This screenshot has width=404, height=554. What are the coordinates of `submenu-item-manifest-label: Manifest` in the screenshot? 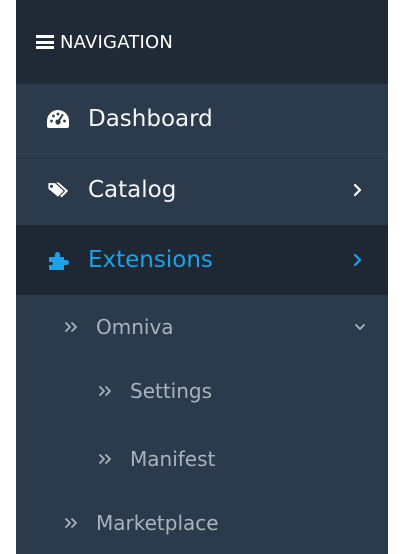 It's located at (173, 459).